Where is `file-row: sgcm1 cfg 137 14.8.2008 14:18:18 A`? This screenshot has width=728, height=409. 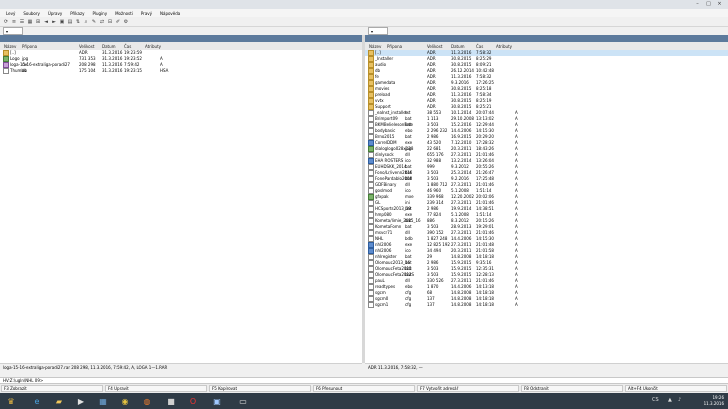
file-row: sgcm1 cfg 137 14.8.2008 14:18:18 A is located at coordinates (546, 305).